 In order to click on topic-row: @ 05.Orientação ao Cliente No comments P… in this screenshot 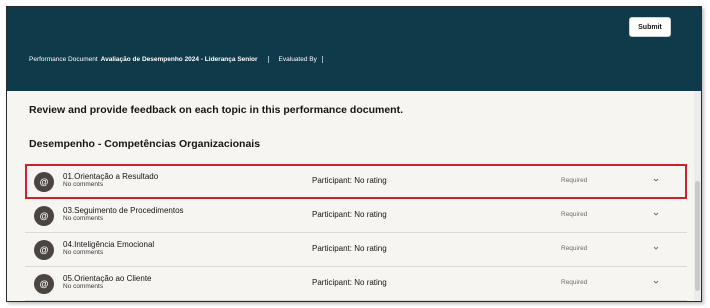, I will do `click(356, 284)`.